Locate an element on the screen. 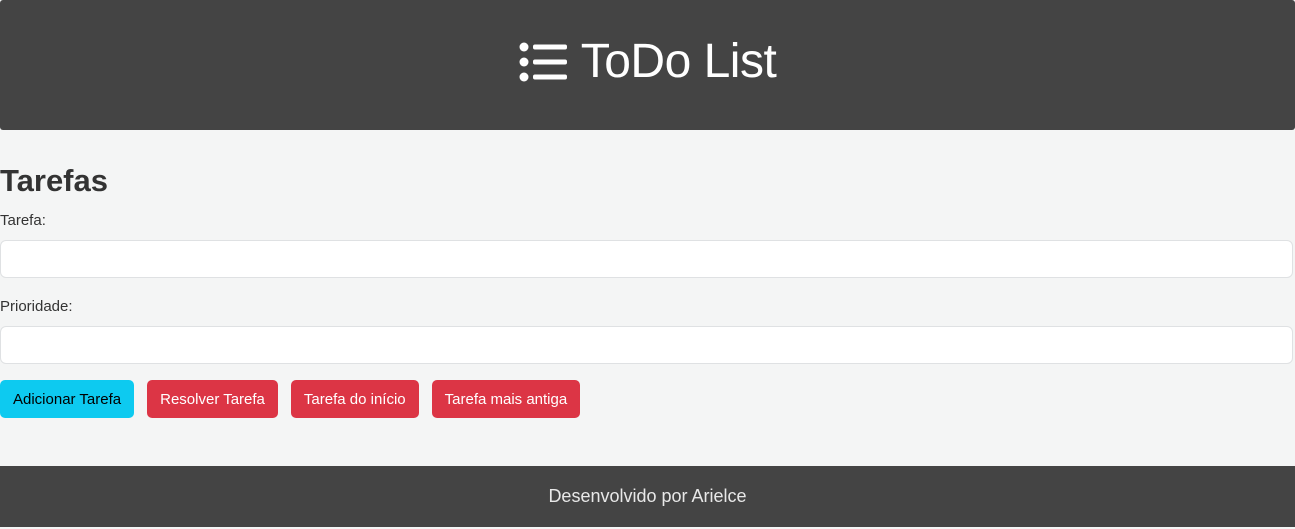 This screenshot has width=1295, height=529. section-title: Tarefas is located at coordinates (54, 180).